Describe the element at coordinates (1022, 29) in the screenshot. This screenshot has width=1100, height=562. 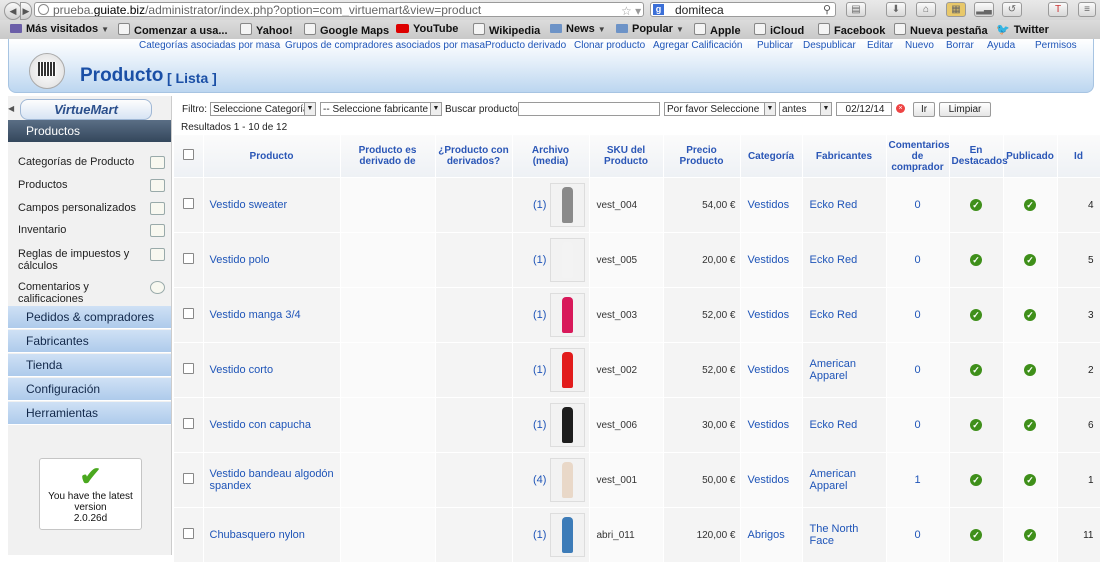
I see `bookmark-twitter: 🐦Twitter` at that location.